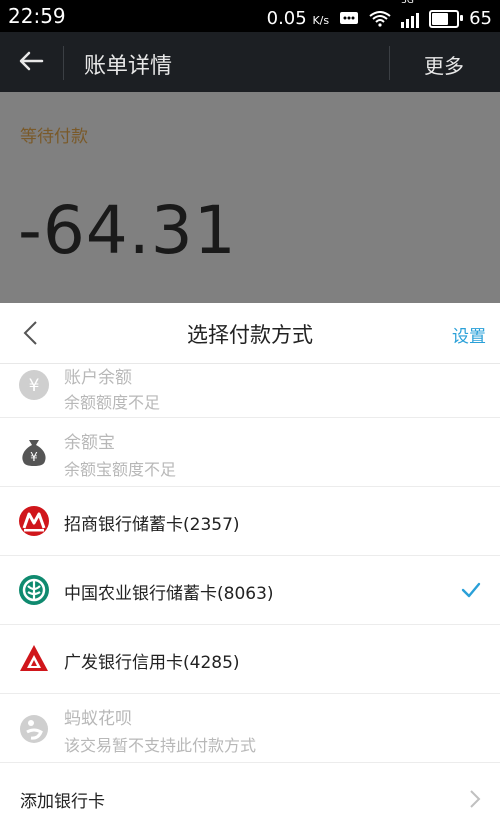  I want to click on option-label: 招商银行储蓄卡(2357), so click(152, 525).